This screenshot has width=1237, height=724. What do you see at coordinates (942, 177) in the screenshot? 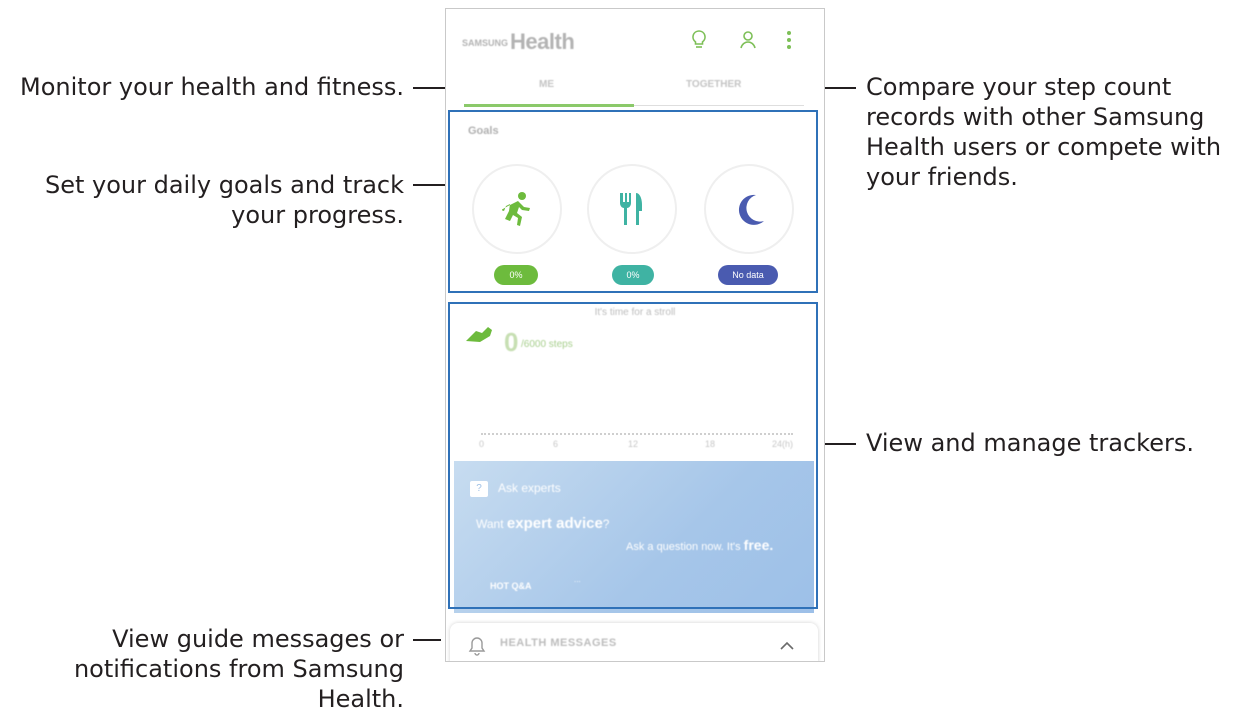
I see `annotation-compare-line4: your friends.` at bounding box center [942, 177].